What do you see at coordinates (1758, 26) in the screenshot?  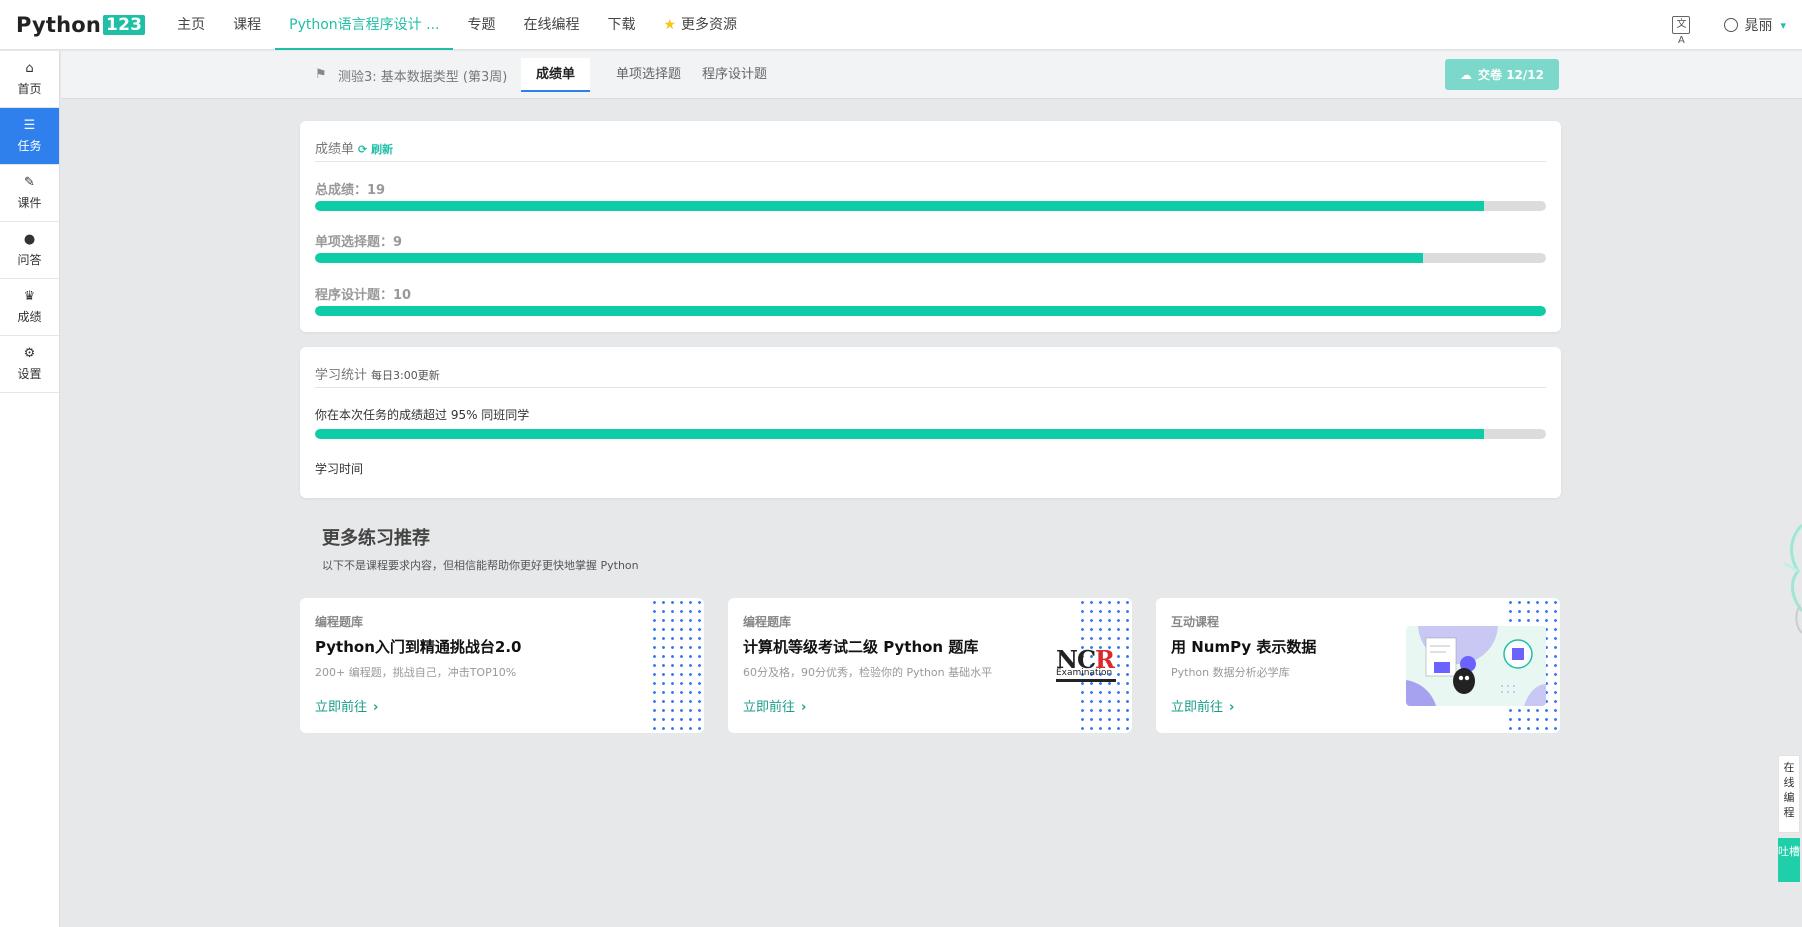 I see `user-name: 晁丽` at bounding box center [1758, 26].